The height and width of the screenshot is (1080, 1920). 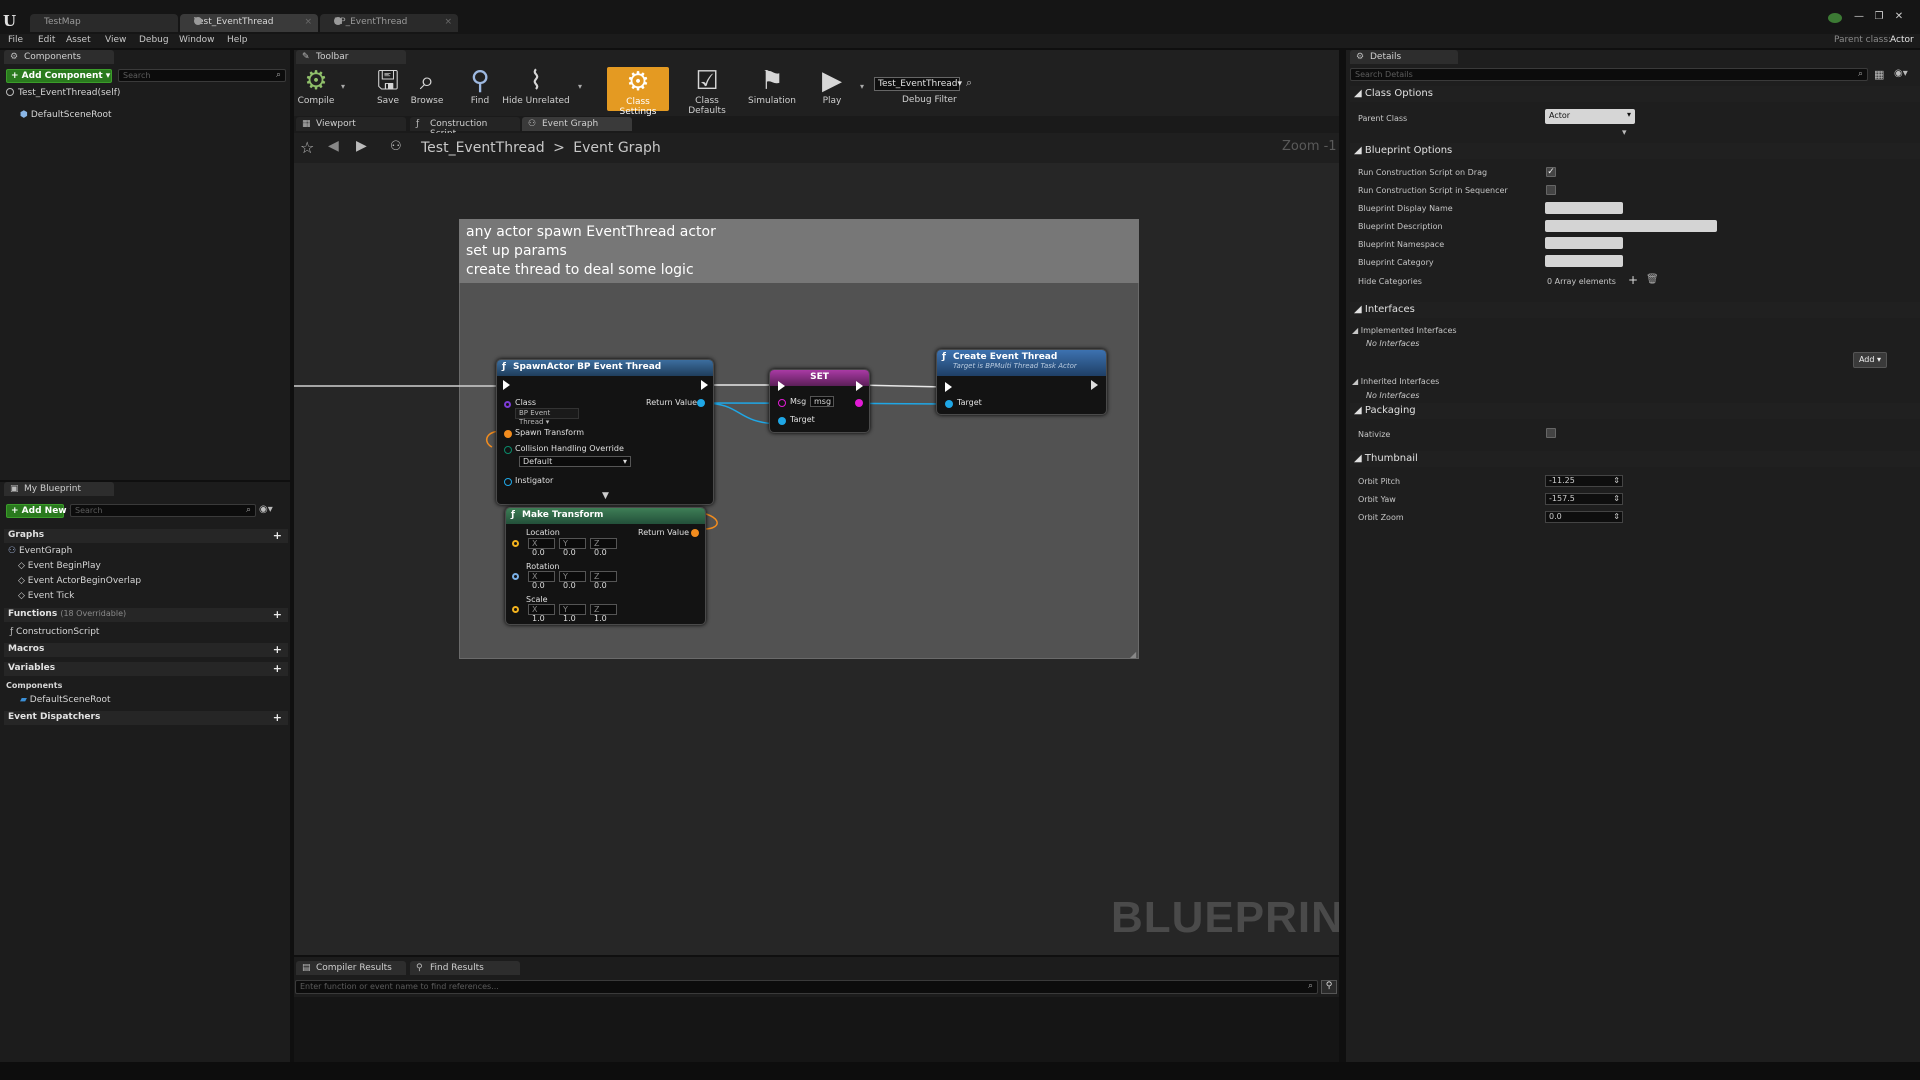 What do you see at coordinates (1635, 94) in the screenshot?
I see `section-class-options: ◢ Class Options` at bounding box center [1635, 94].